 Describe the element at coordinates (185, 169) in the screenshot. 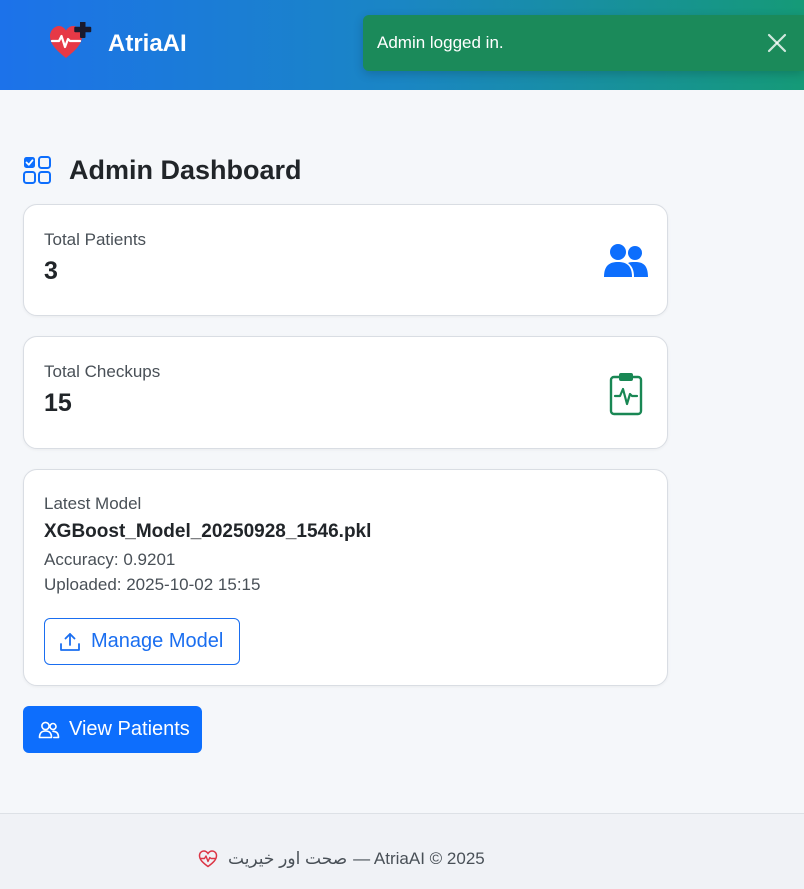

I see `page-title: Admin Dashboard` at that location.